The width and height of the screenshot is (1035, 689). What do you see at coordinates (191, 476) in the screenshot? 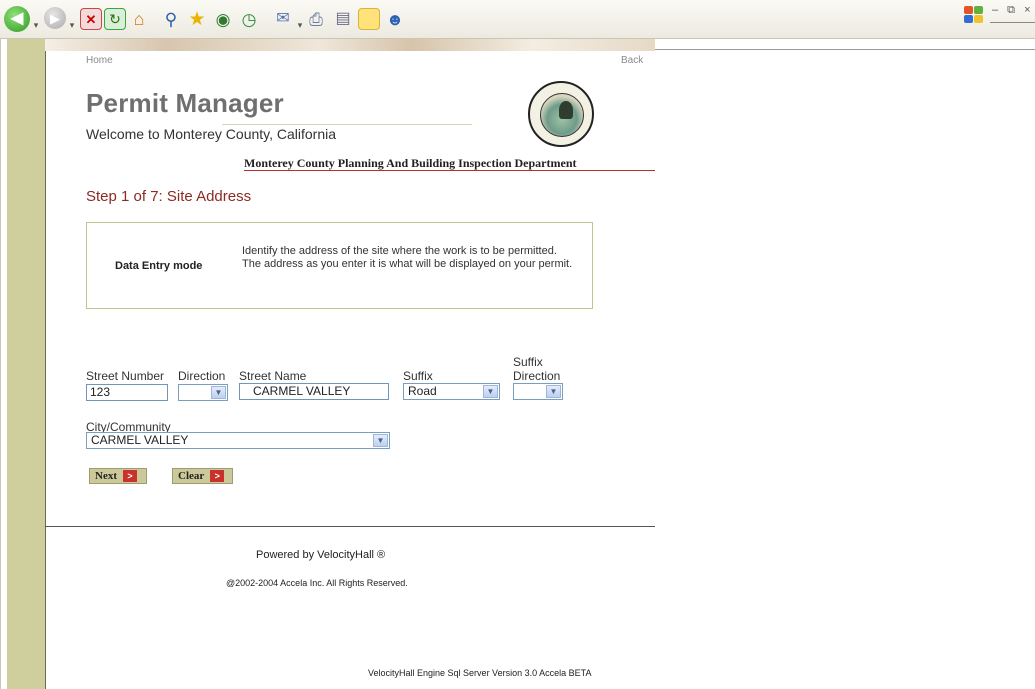
I see `clear-button-label: Clear` at bounding box center [191, 476].